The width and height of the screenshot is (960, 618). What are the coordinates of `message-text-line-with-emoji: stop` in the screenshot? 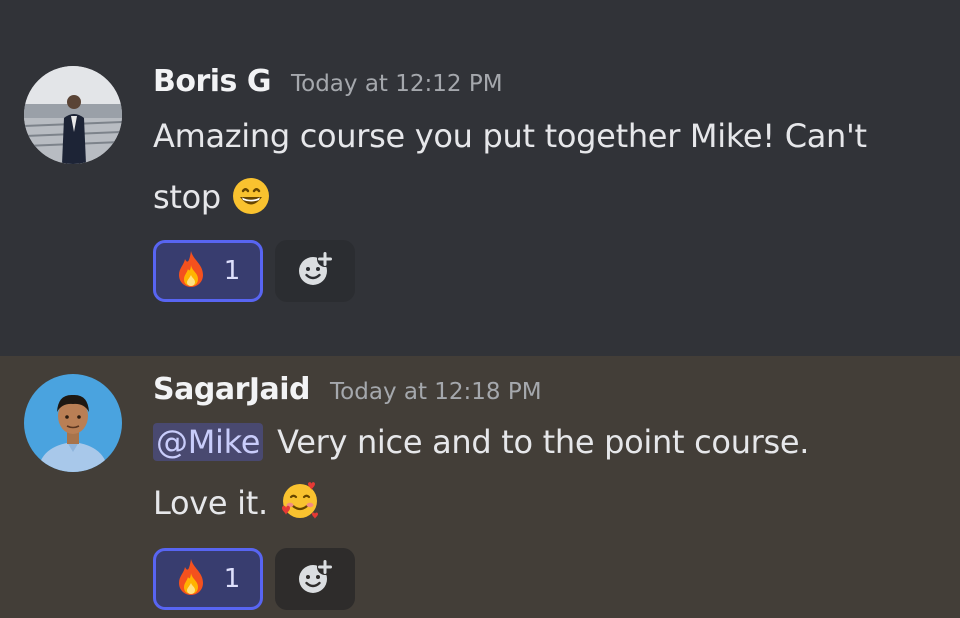 It's located at (543, 201).